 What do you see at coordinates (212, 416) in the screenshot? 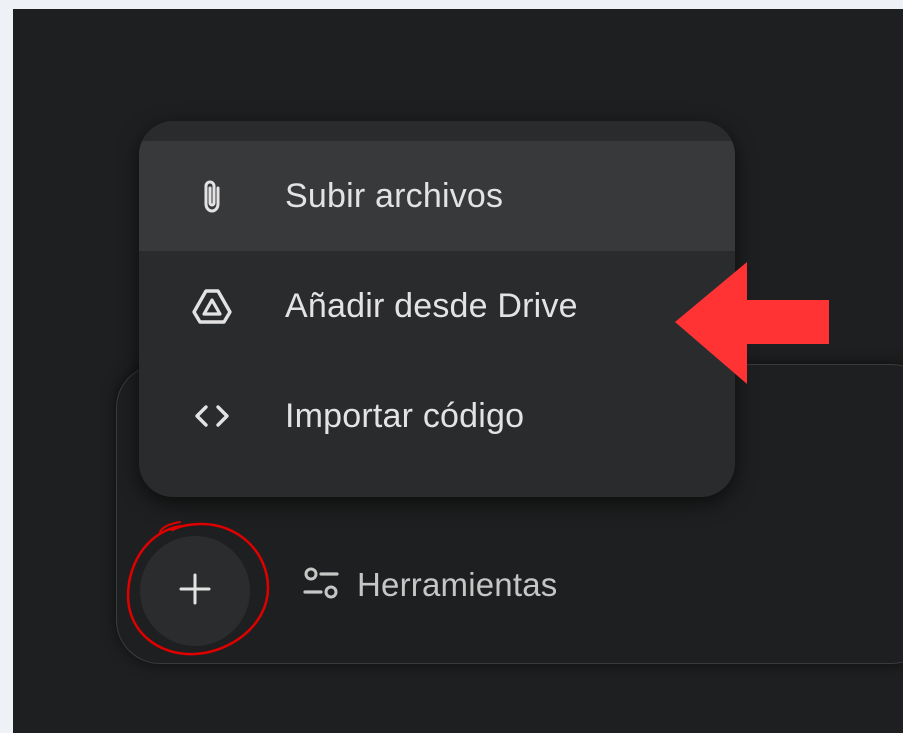
I see `code-brackets-icon` at bounding box center [212, 416].